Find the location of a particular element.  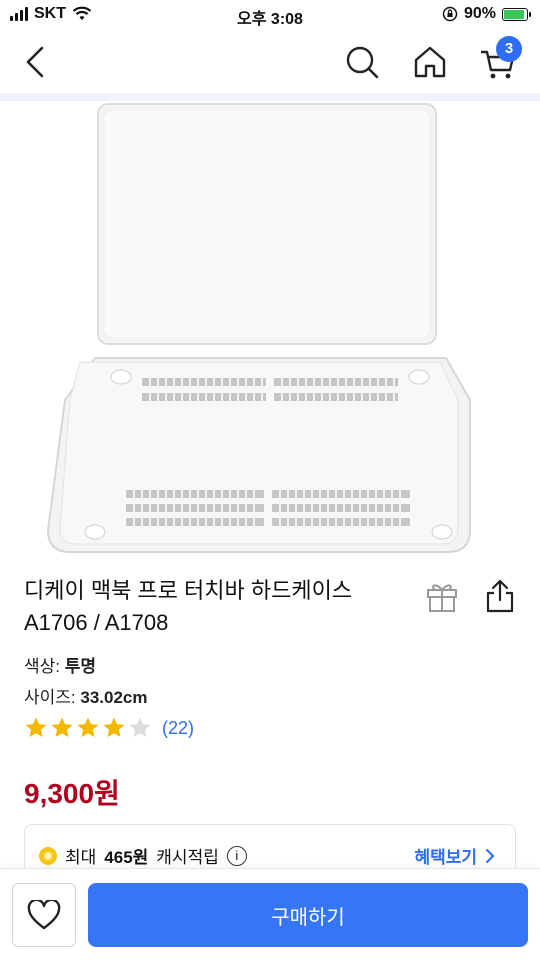

rating: (22) is located at coordinates (109, 728).